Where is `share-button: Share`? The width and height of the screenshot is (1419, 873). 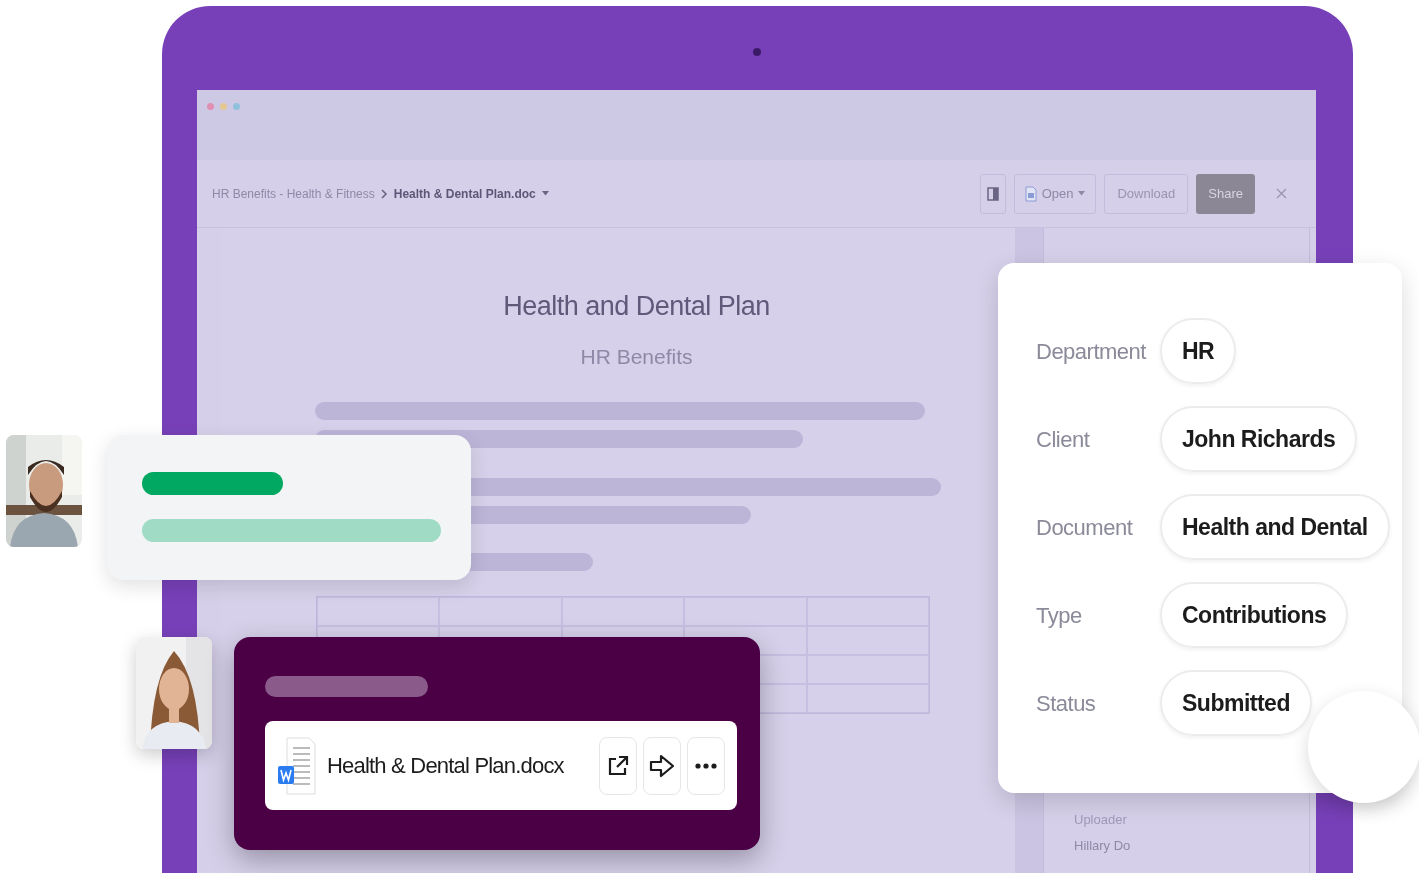 share-button: Share is located at coordinates (1225, 193).